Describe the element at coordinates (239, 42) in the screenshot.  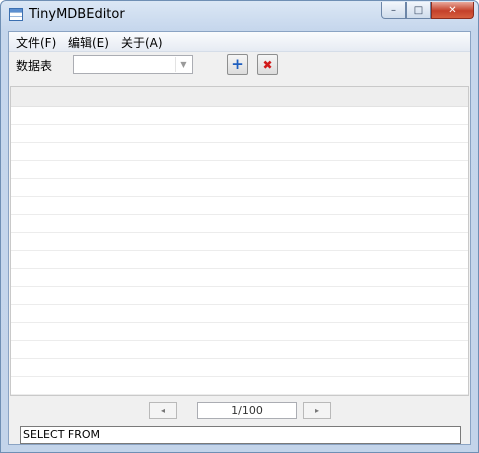
I see `menu-bar: 文件(F) 编辑(E) 关于(A)` at that location.